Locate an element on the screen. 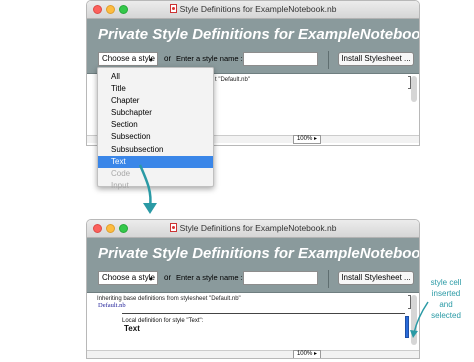  menu-item-subsection: Subsection is located at coordinates (155, 137).